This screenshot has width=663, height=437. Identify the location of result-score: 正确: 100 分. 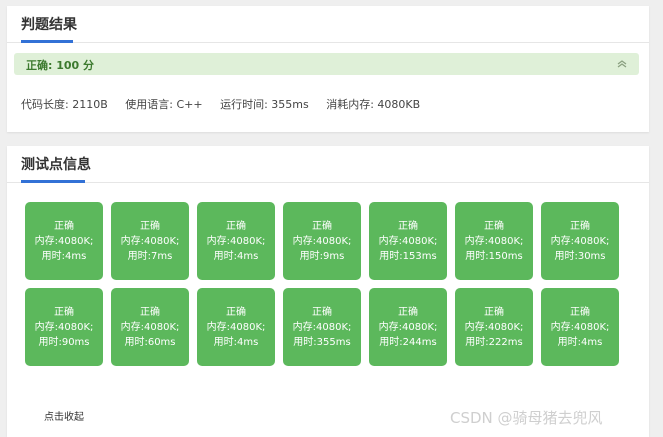
(60, 65).